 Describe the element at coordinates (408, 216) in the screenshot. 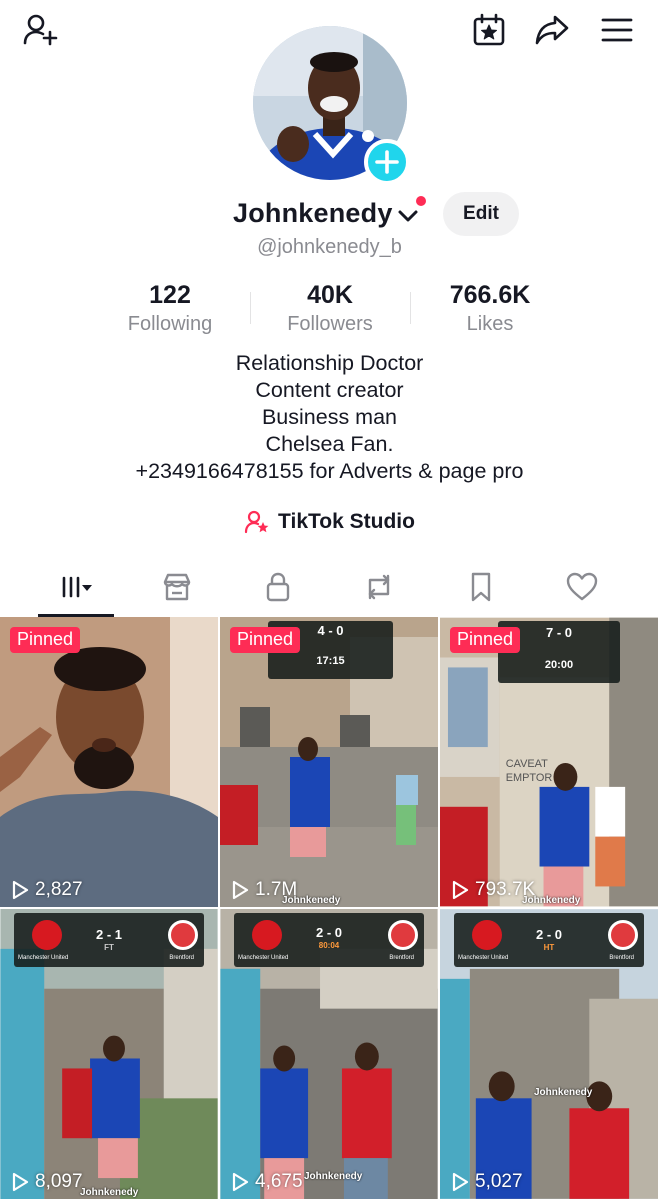

I see `chevron-down-icon` at that location.